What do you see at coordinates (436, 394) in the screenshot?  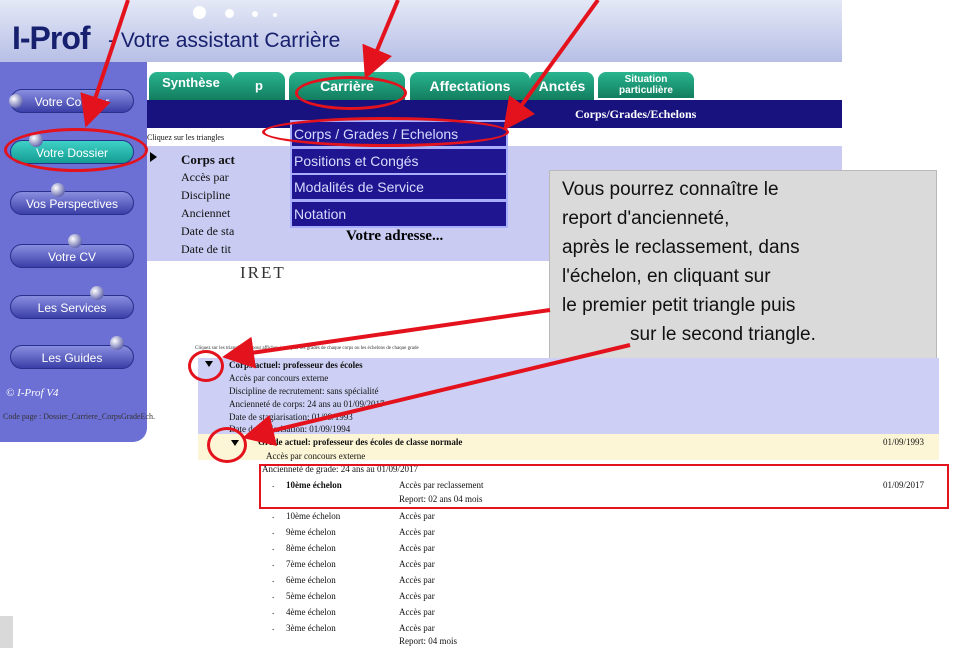 I see `arrow-to-triangle2` at bounding box center [436, 394].